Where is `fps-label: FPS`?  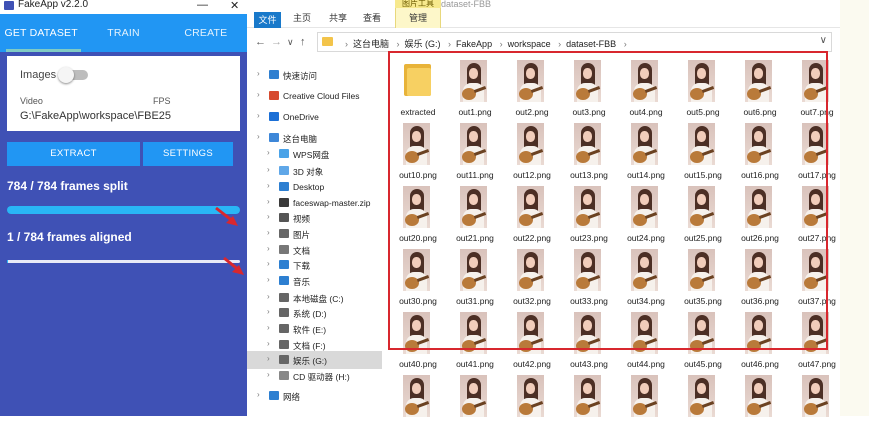 fps-label: FPS is located at coordinates (162, 101).